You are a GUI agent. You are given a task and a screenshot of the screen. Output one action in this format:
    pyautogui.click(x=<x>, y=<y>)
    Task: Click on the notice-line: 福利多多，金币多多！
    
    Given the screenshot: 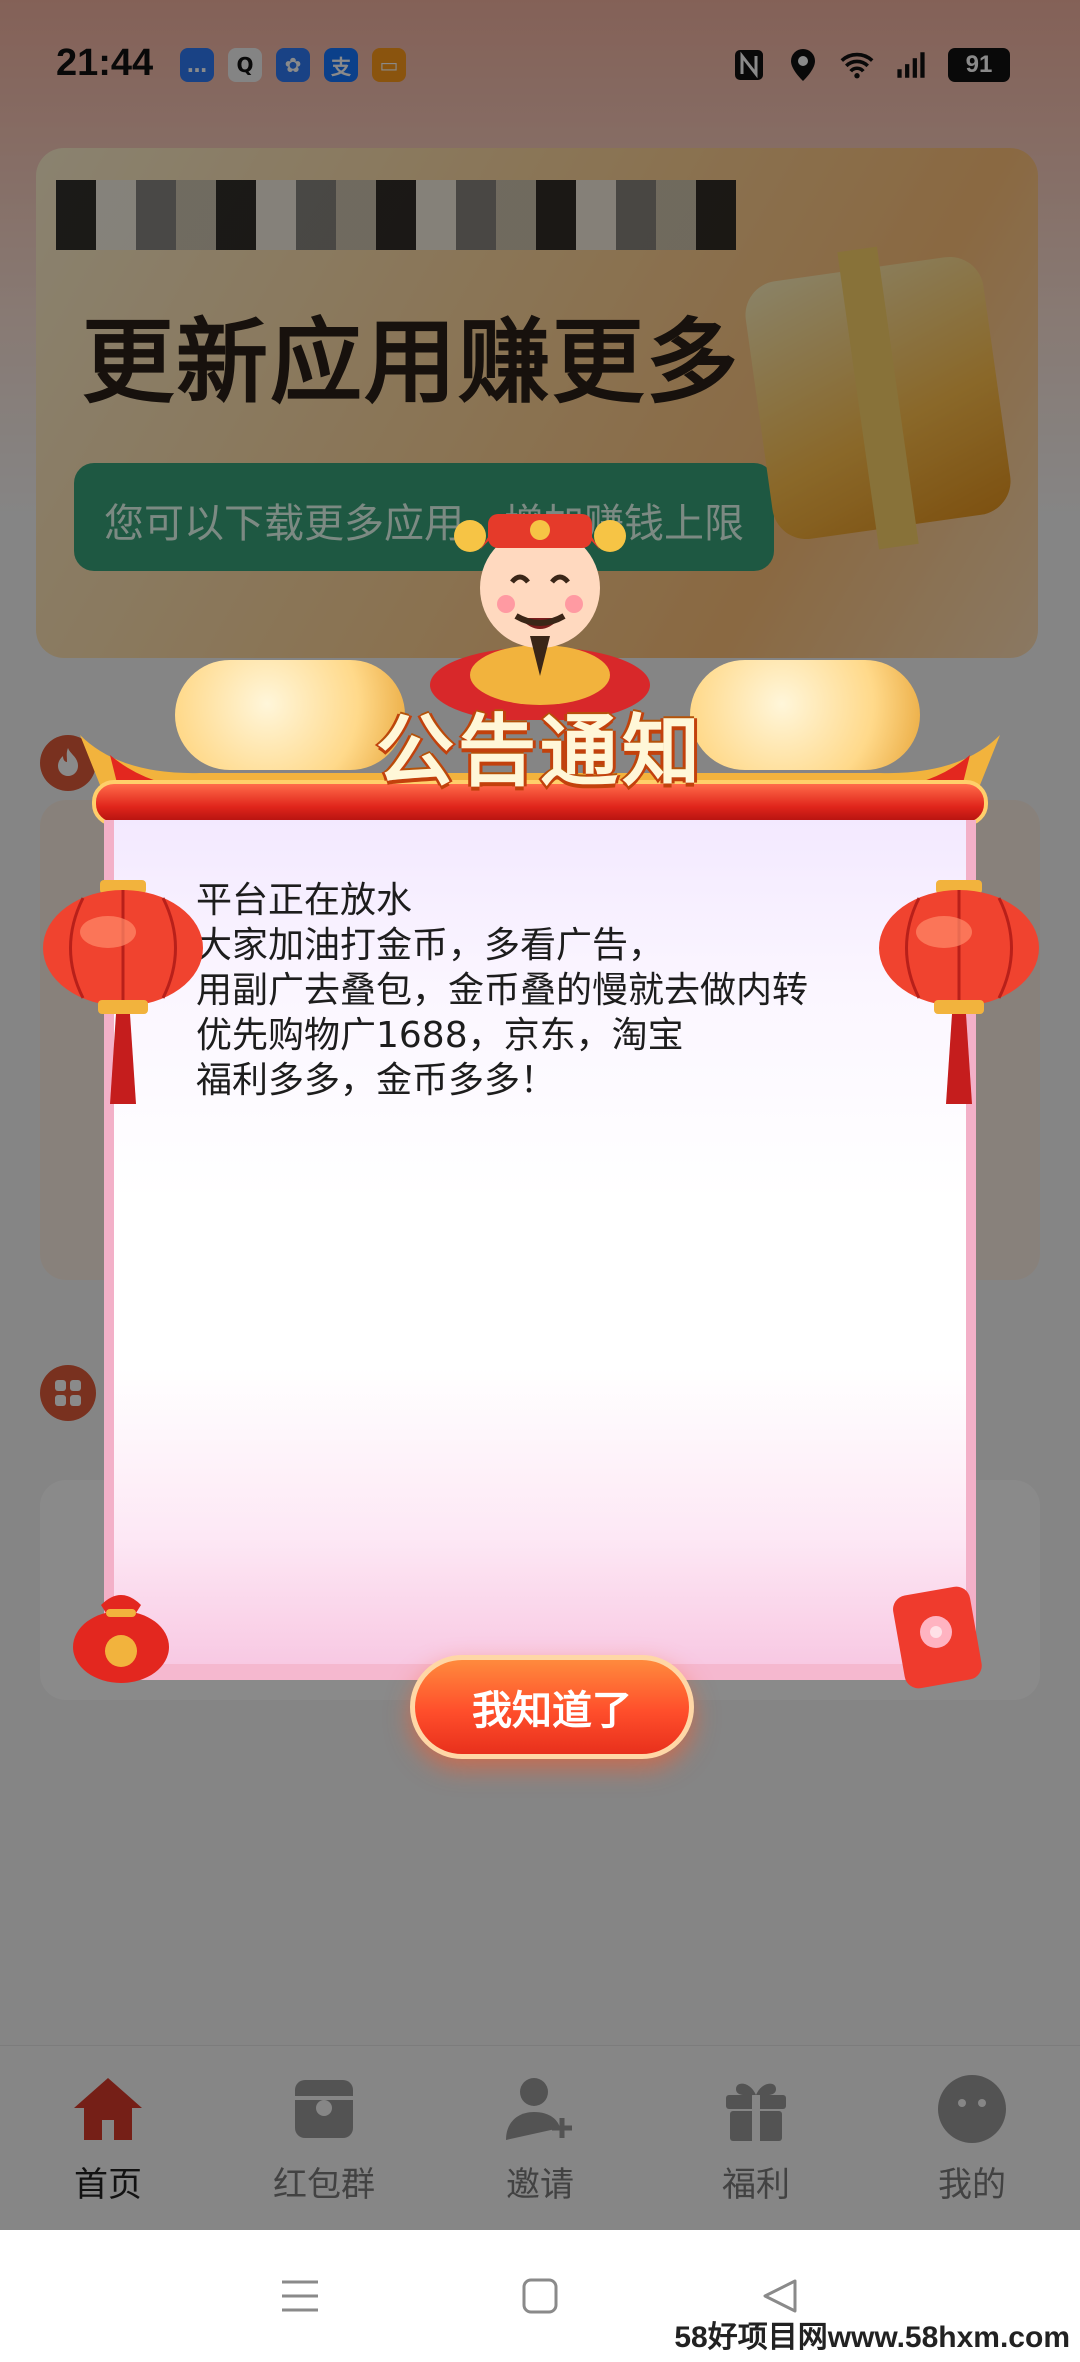 What is the action you would take?
    pyautogui.click(x=376, y=1080)
    